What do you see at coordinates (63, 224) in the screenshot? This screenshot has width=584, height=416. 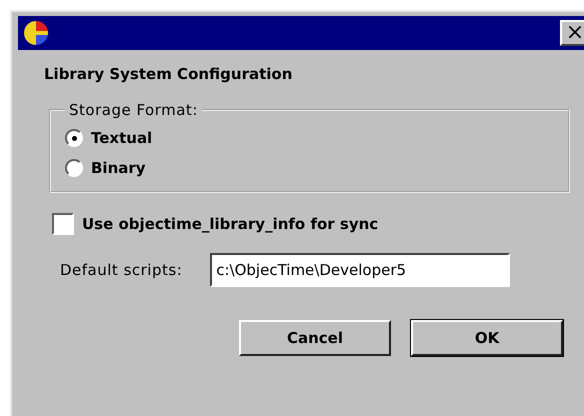 I see `checkbox` at bounding box center [63, 224].